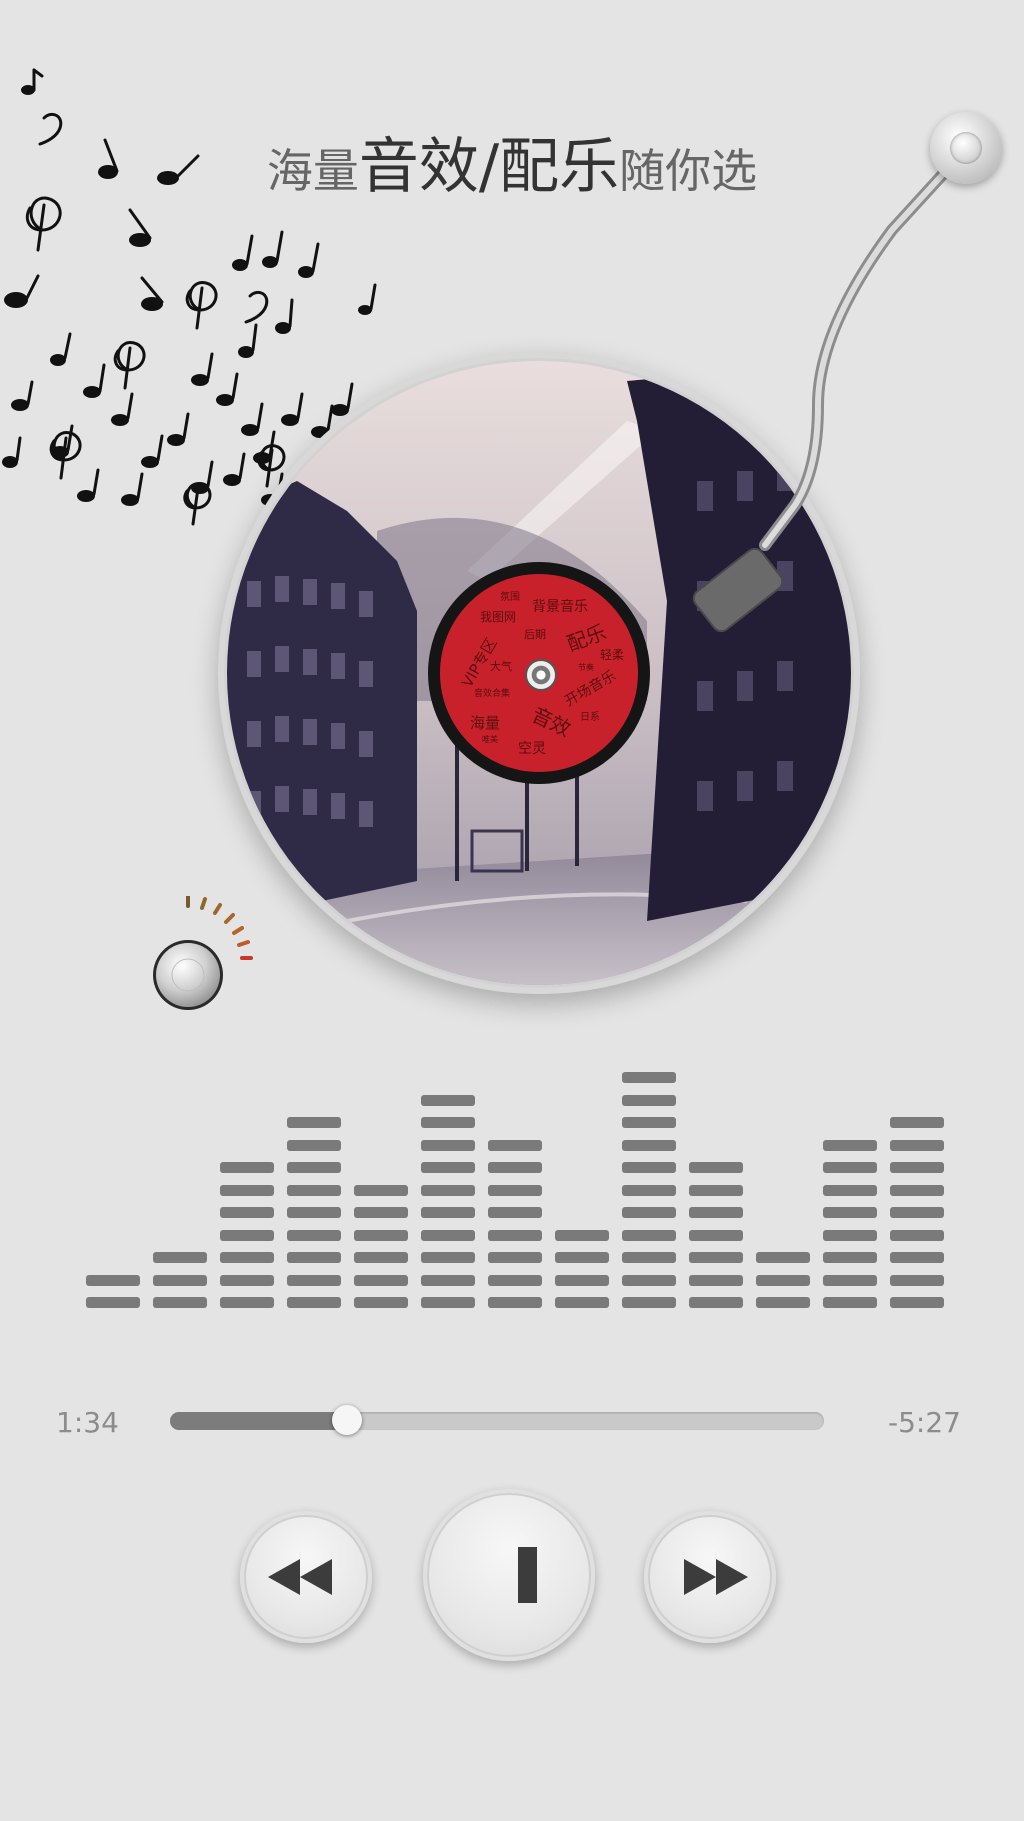 This screenshot has height=1821, width=1024. What do you see at coordinates (510, 597) in the screenshot?
I see `record-label-text: 氛围` at bounding box center [510, 597].